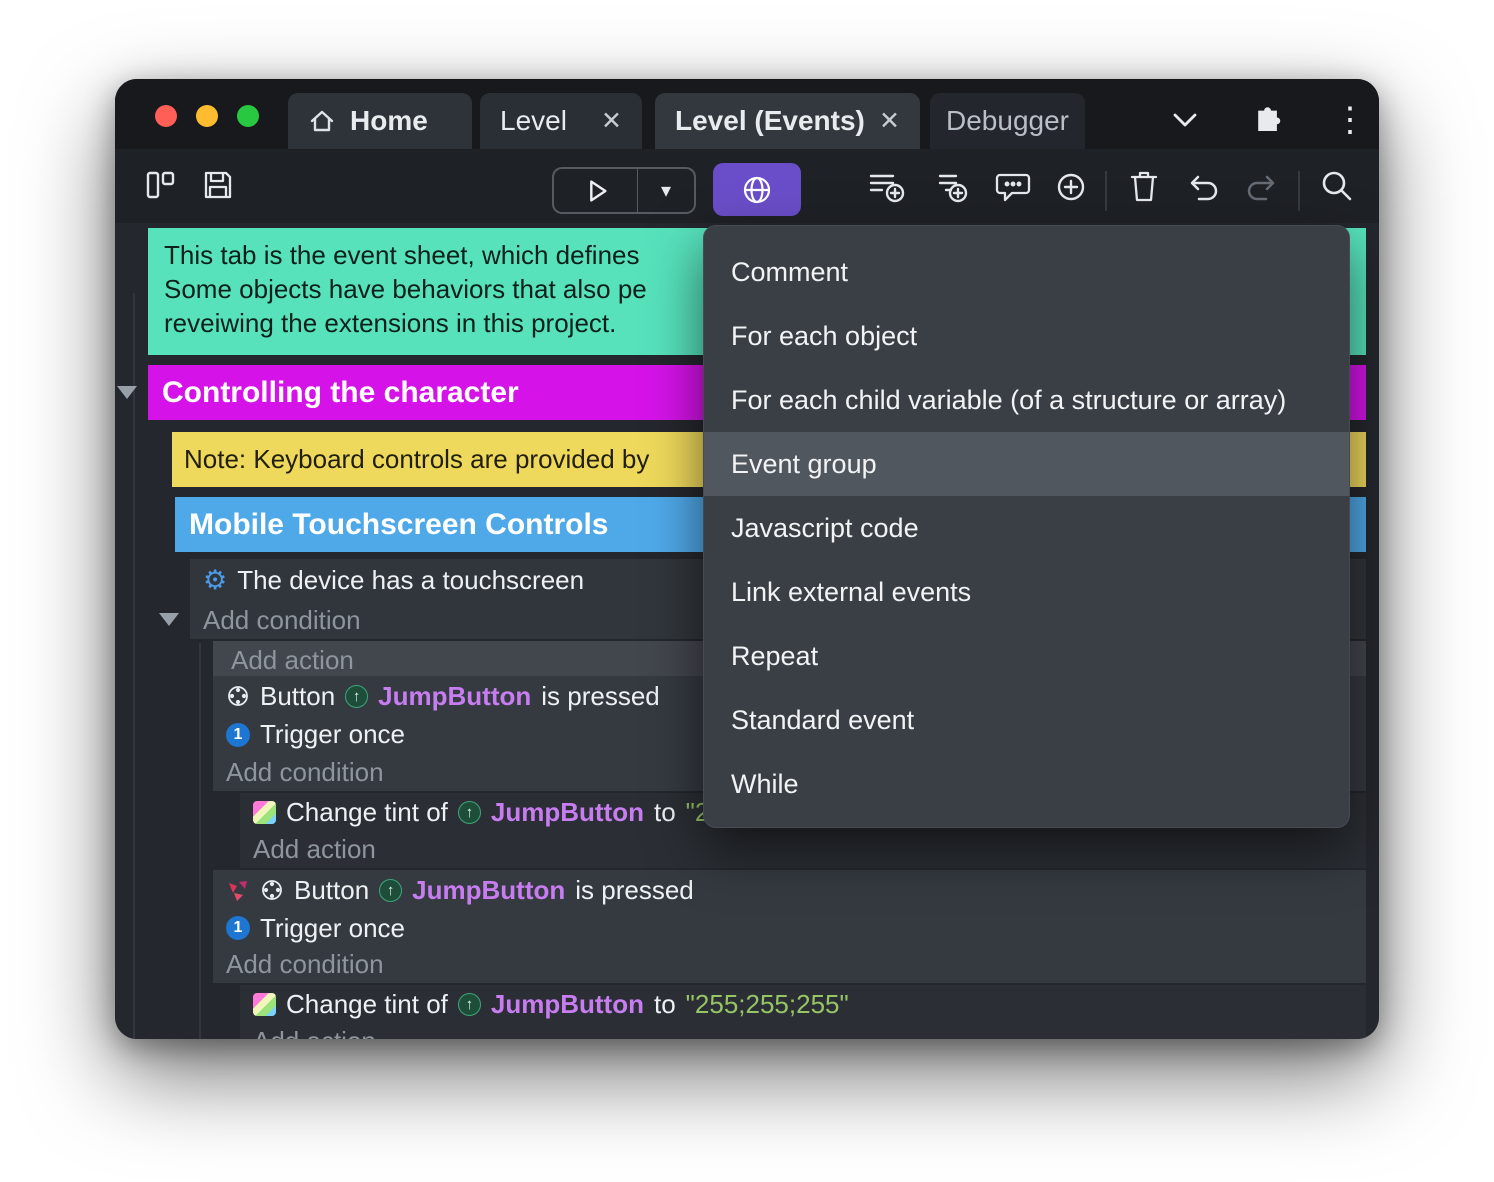 This screenshot has width=1494, height=1182. Describe the element at coordinates (598, 190) in the screenshot. I see `play-icon` at that location.